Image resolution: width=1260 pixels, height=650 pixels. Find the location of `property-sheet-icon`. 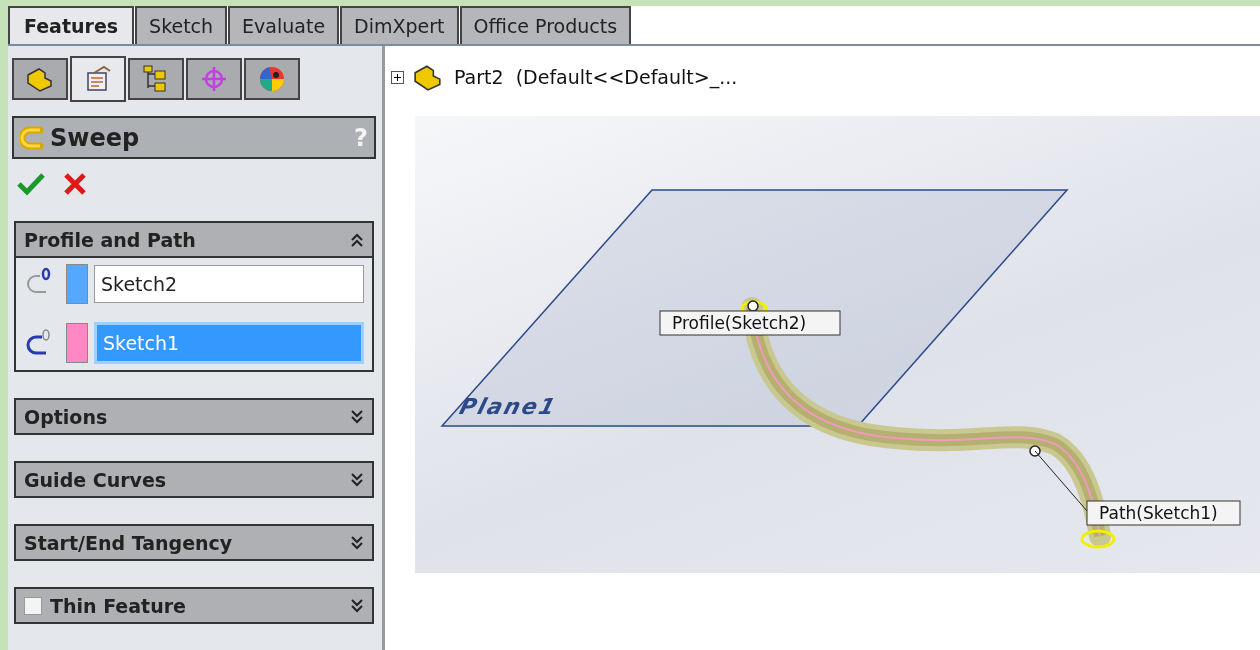

property-sheet-icon is located at coordinates (98, 79).